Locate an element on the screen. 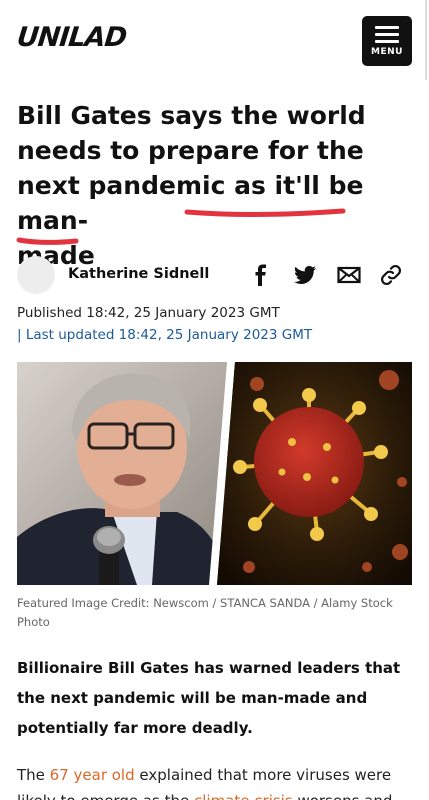 This screenshot has width=429, height=800. body-text: The is located at coordinates (33, 775).